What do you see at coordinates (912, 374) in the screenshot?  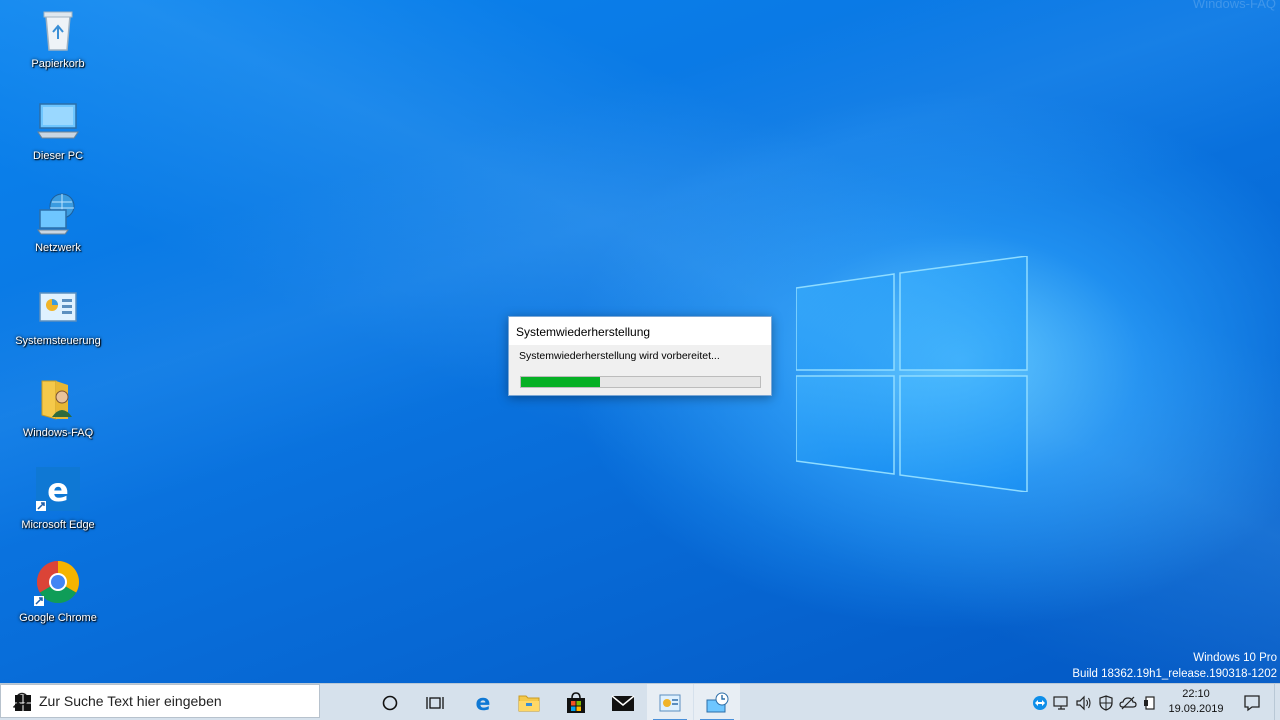 I see `windows-logo-wallpaper` at bounding box center [912, 374].